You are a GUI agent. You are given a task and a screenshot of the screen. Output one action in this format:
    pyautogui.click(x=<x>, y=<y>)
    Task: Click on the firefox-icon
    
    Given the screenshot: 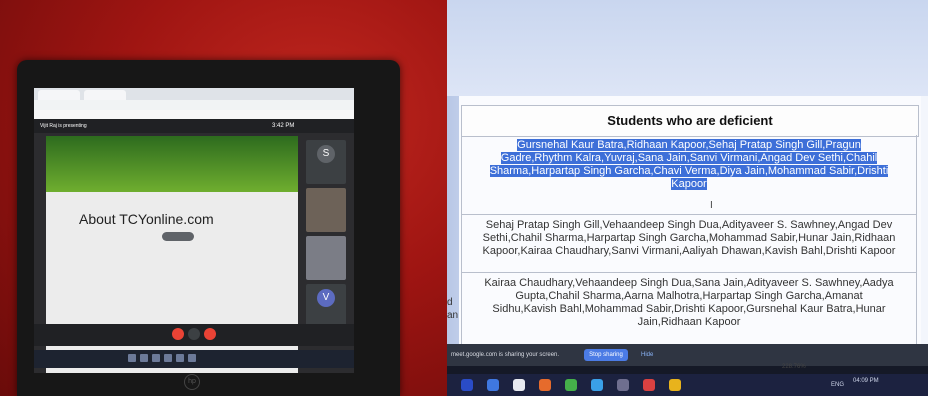 What is the action you would take?
    pyautogui.click(x=545, y=385)
    